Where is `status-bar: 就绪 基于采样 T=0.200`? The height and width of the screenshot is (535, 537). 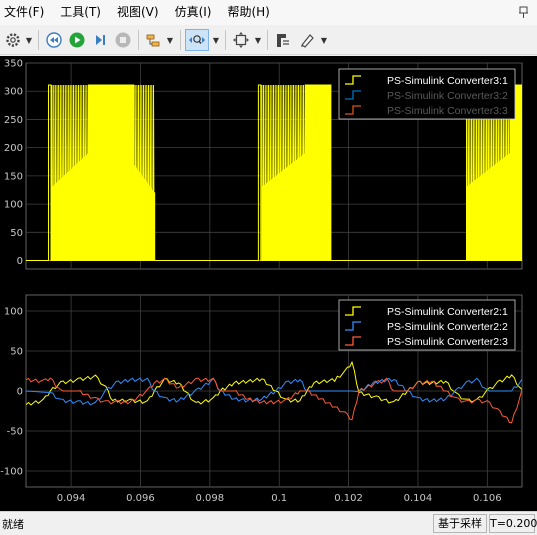 status-bar: 就绪 基于采样 T=0.200 is located at coordinates (268, 523).